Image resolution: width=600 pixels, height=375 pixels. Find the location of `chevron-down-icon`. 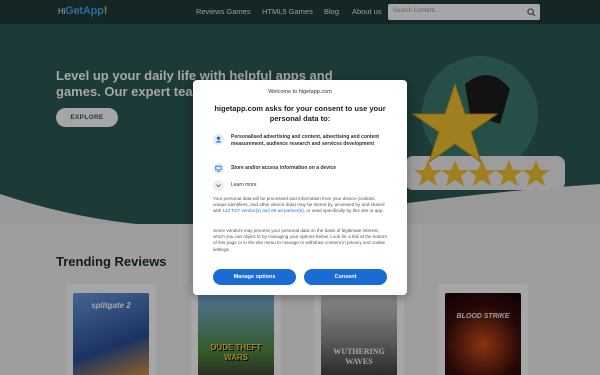

chevron-down-icon is located at coordinates (218, 185).